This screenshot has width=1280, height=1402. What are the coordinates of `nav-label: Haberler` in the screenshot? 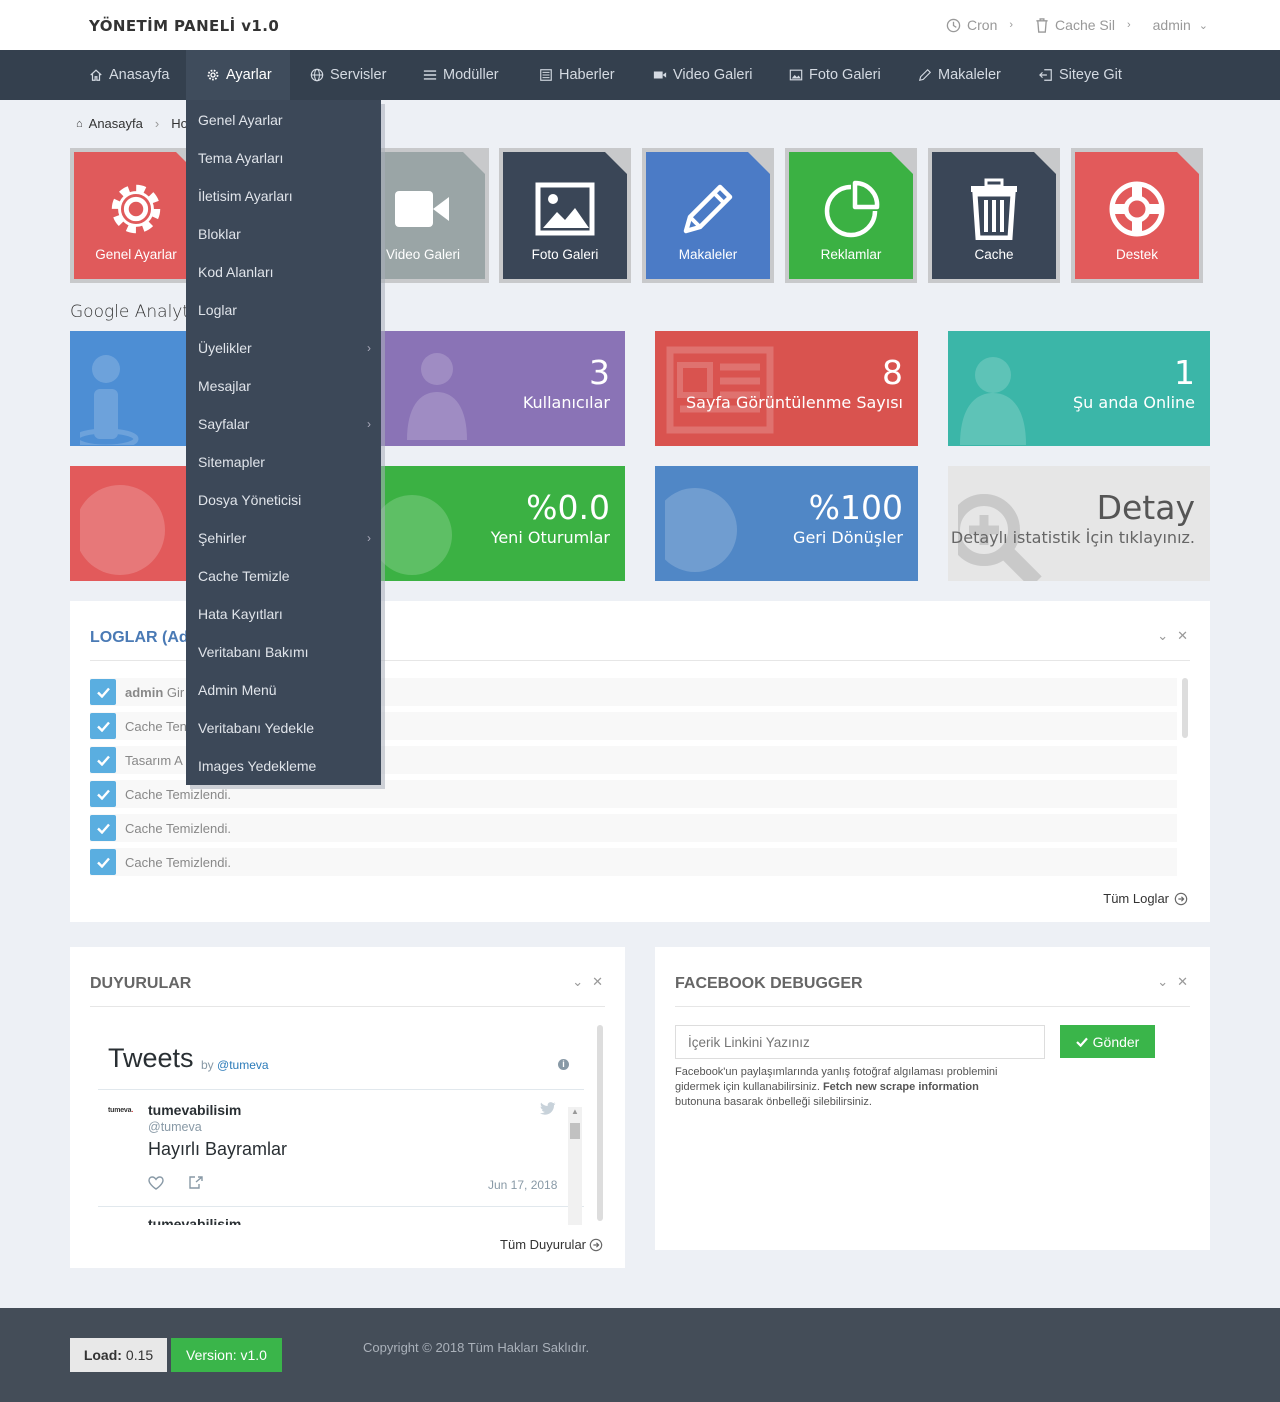 It's located at (587, 75).